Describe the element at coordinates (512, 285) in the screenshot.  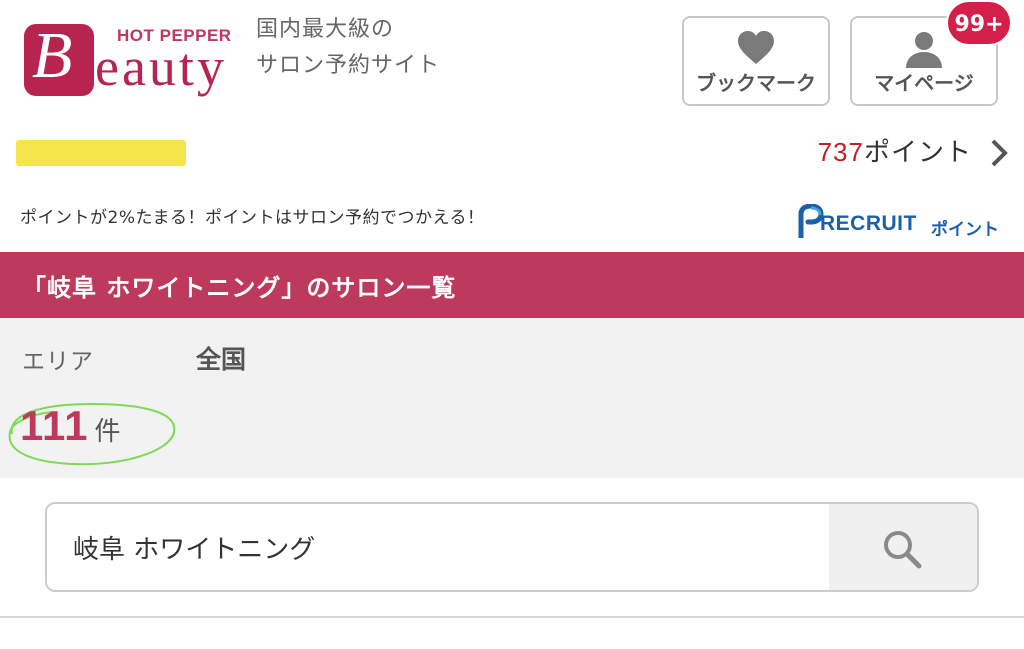
I see `results-title-bar: 「岐阜 ホワイトニング」のサロン一覧` at that location.